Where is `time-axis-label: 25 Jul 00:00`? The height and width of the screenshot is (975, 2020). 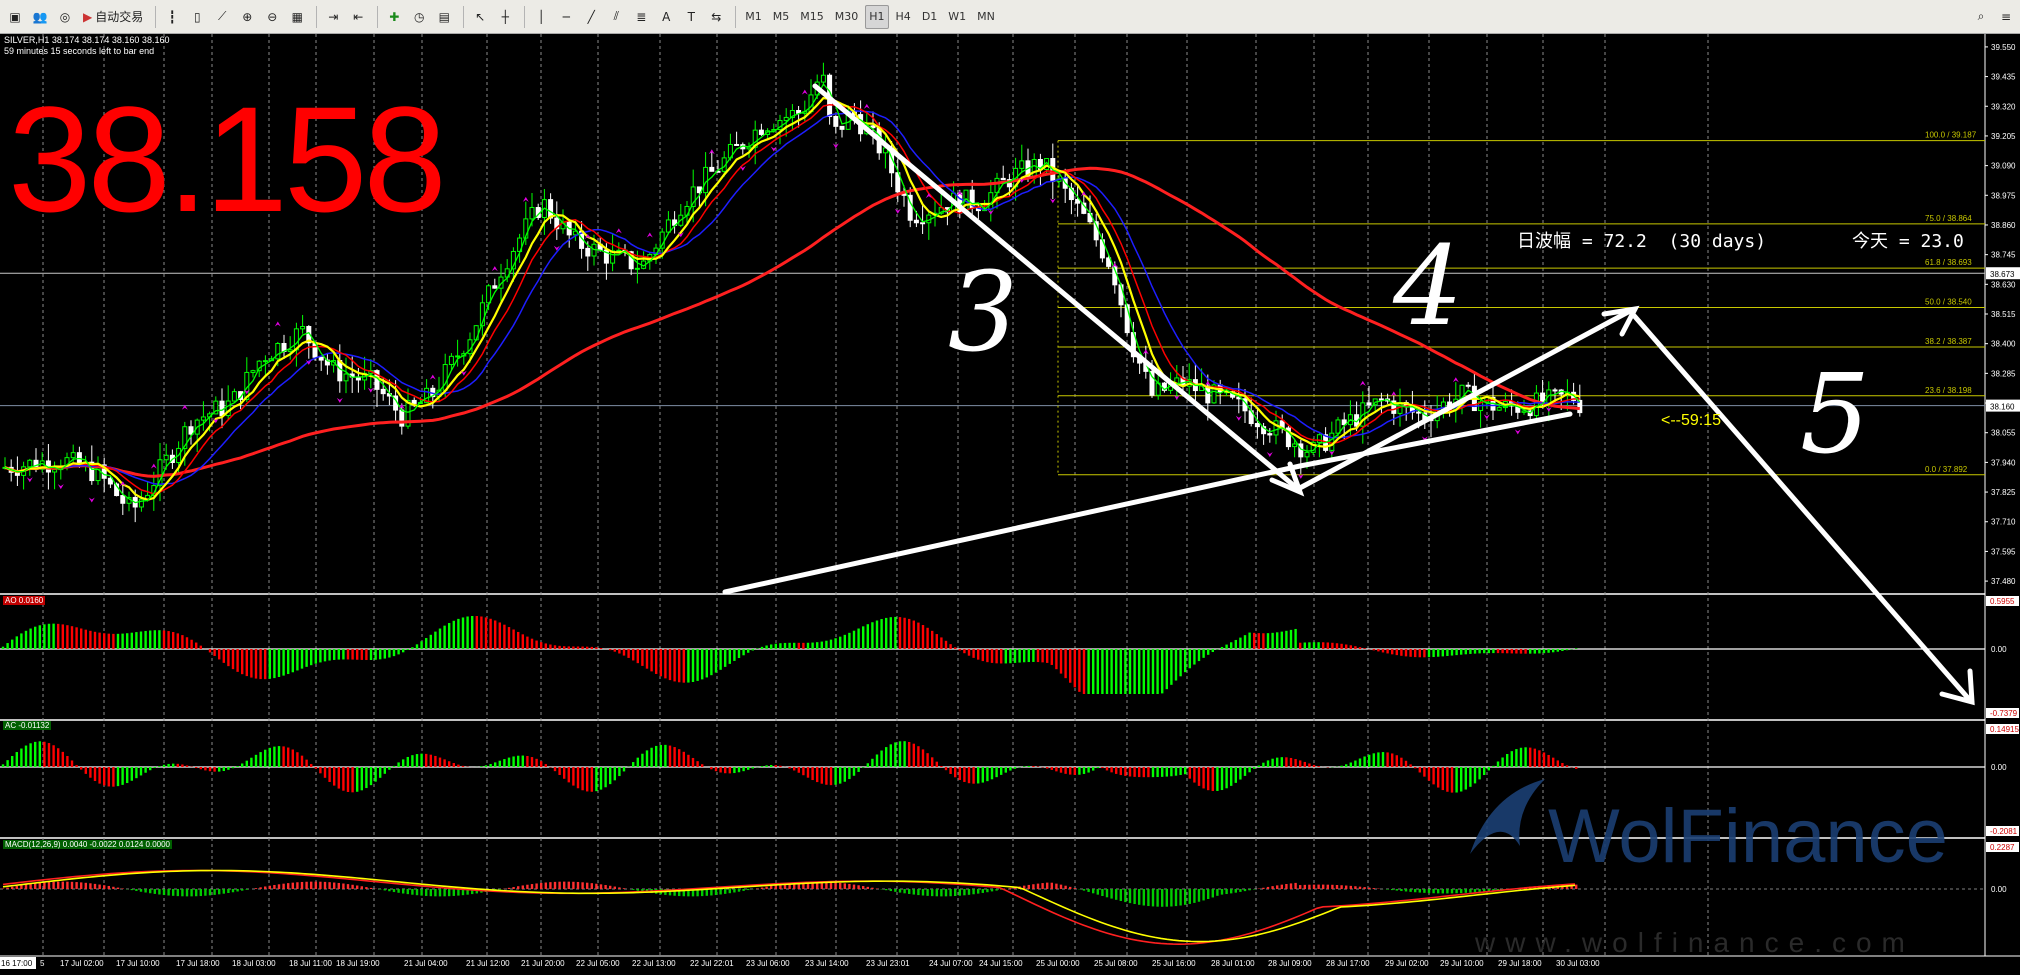 time-axis-label: 25 Jul 00:00 is located at coordinates (1058, 963).